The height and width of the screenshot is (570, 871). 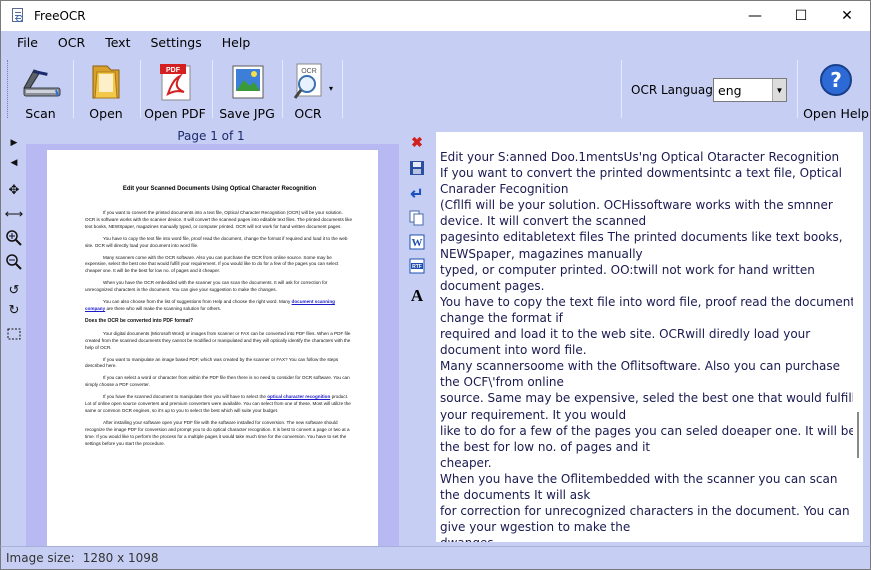 What do you see at coordinates (14, 290) in the screenshot?
I see `rotate-left-icon: ↺` at bounding box center [14, 290].